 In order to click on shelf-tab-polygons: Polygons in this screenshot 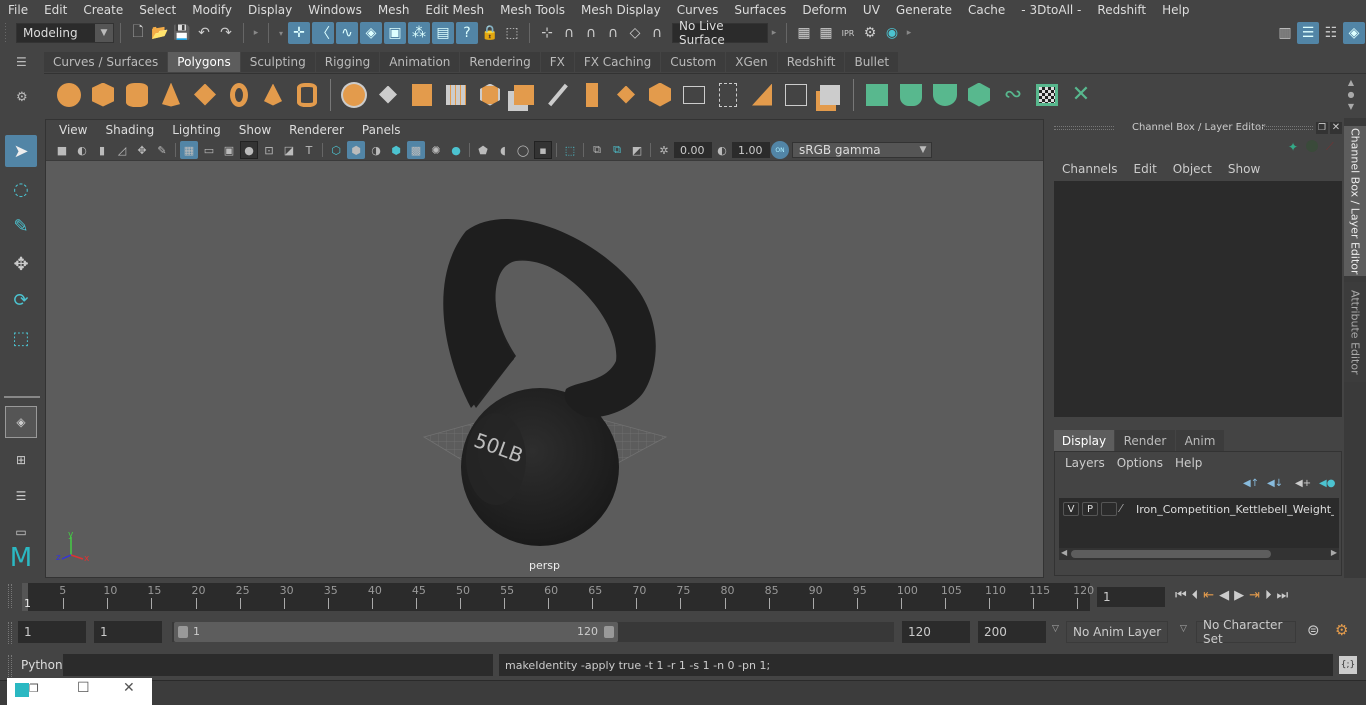, I will do `click(204, 62)`.